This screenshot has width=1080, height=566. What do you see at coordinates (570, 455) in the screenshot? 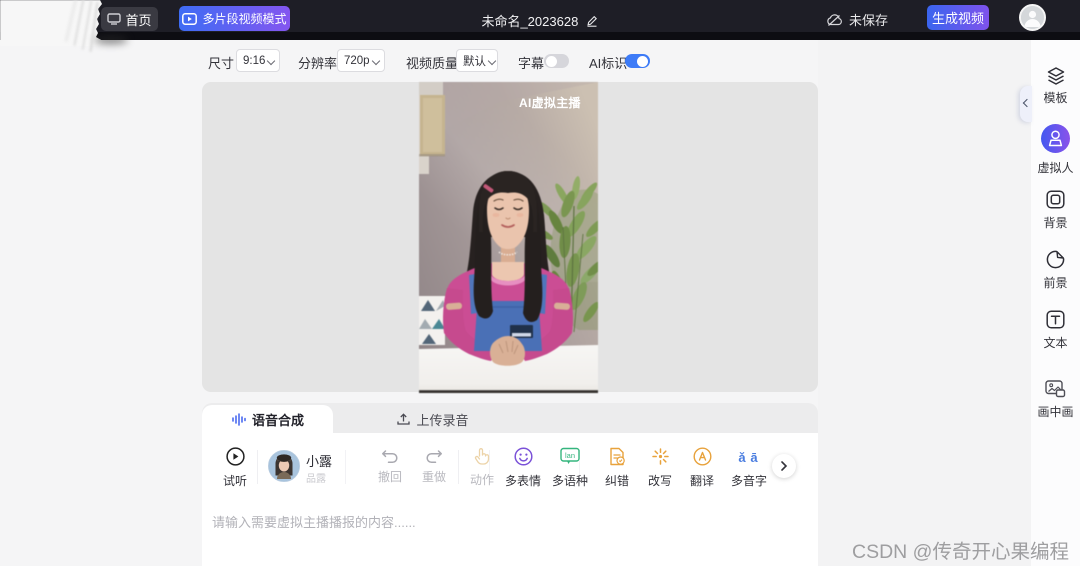
I see `svg-text: lan` at bounding box center [570, 455].